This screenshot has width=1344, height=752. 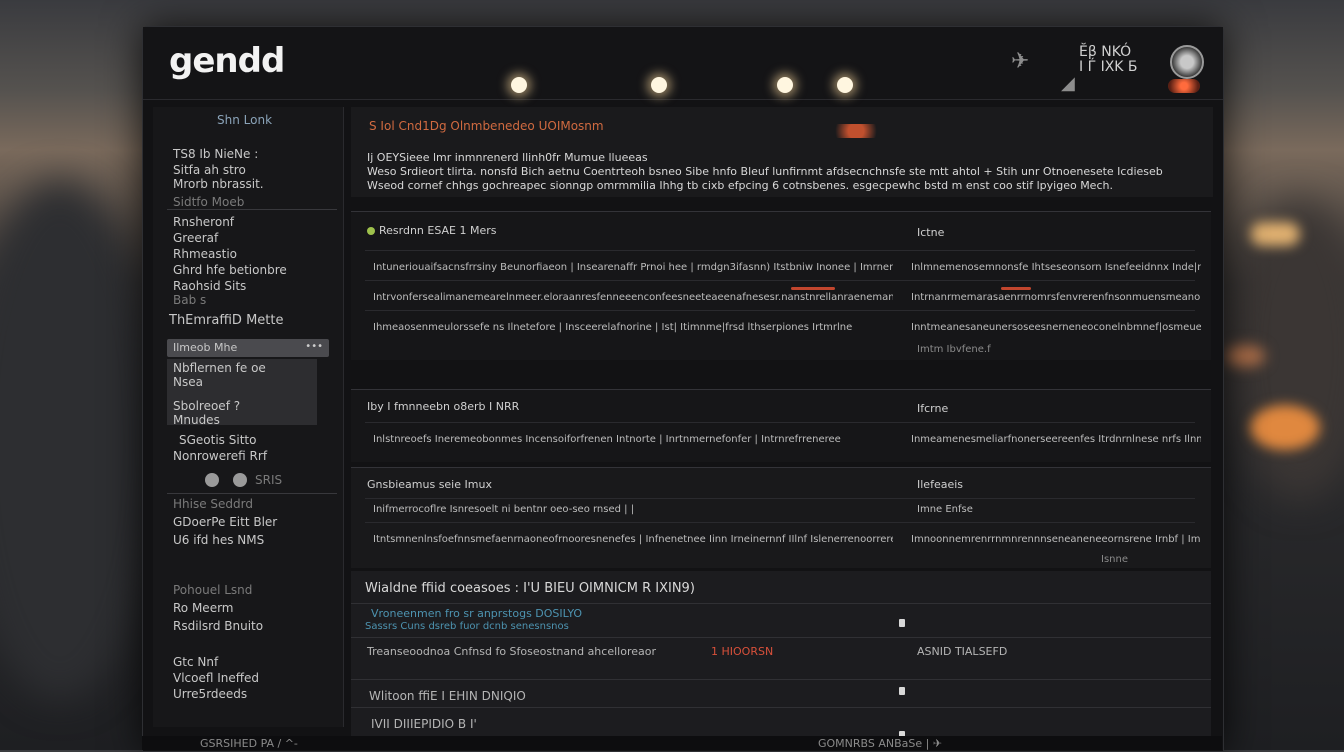 What do you see at coordinates (1020, 61) in the screenshot?
I see `bird-icon: ✈` at bounding box center [1020, 61].